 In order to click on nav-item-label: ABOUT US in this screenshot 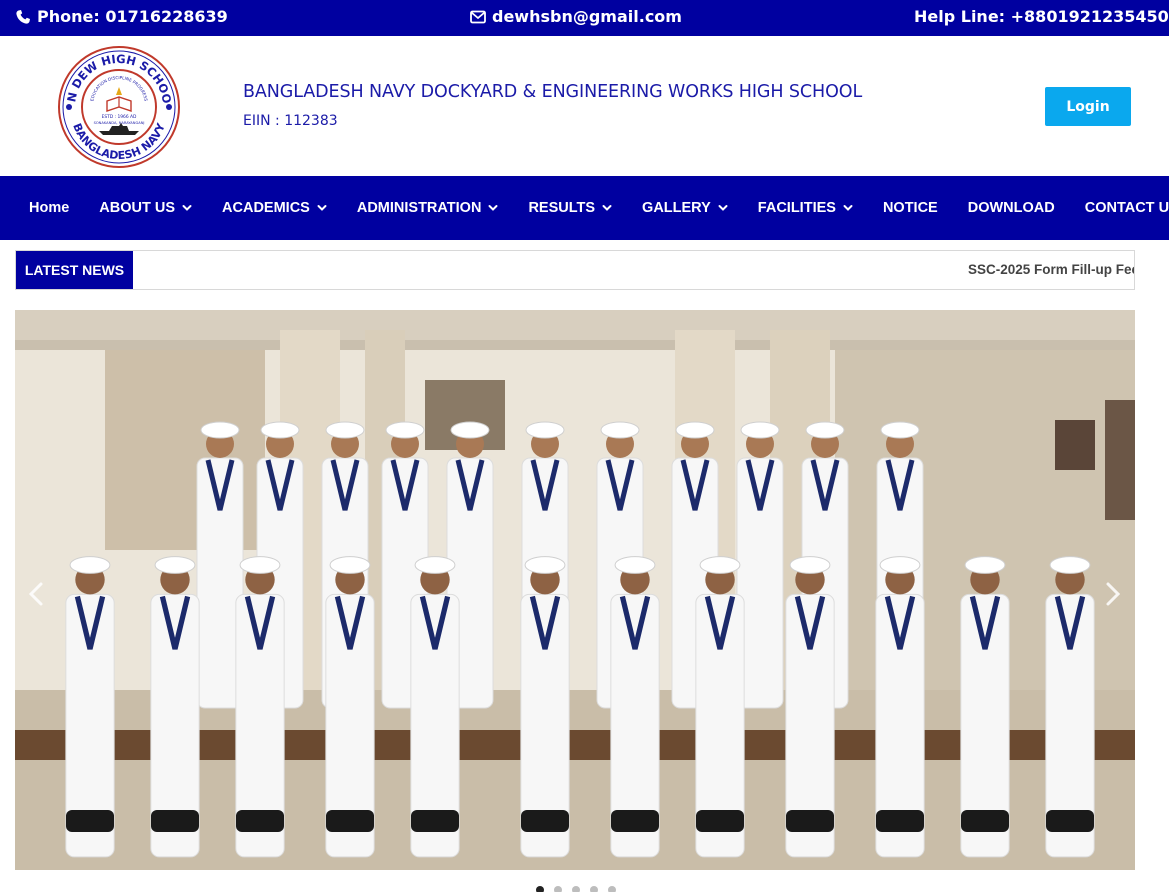, I will do `click(137, 208)`.